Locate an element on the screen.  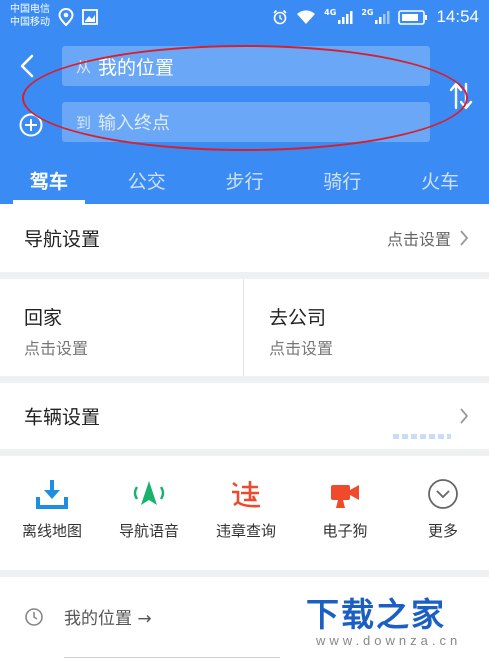
watermark-logo: 下载之家 is located at coordinates (376, 614).